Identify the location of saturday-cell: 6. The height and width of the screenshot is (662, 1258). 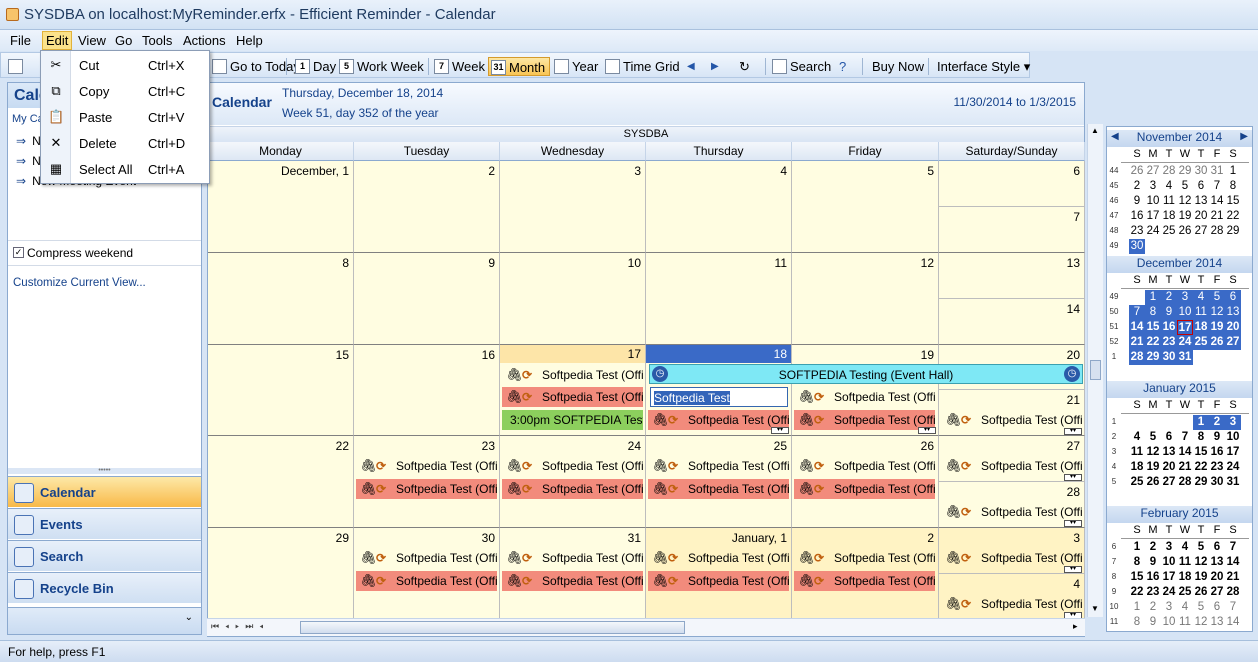
(1012, 184).